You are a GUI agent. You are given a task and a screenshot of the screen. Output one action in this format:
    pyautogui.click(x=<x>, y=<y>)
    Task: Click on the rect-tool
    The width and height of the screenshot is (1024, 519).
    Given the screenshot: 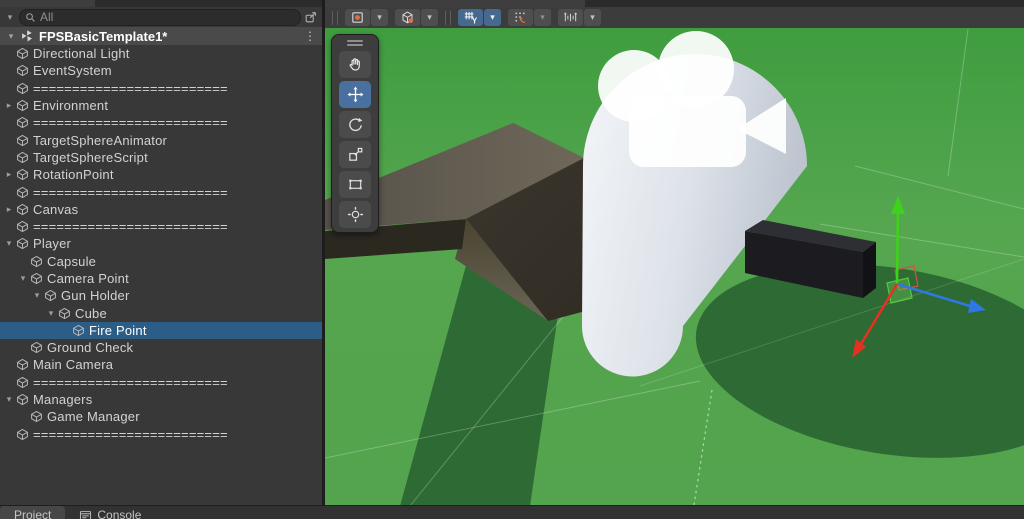 What is the action you would take?
    pyautogui.click(x=355, y=184)
    